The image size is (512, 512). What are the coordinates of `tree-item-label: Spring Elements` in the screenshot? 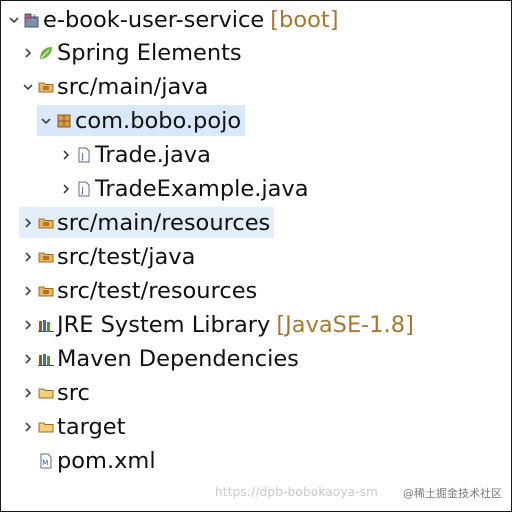 It's located at (149, 52).